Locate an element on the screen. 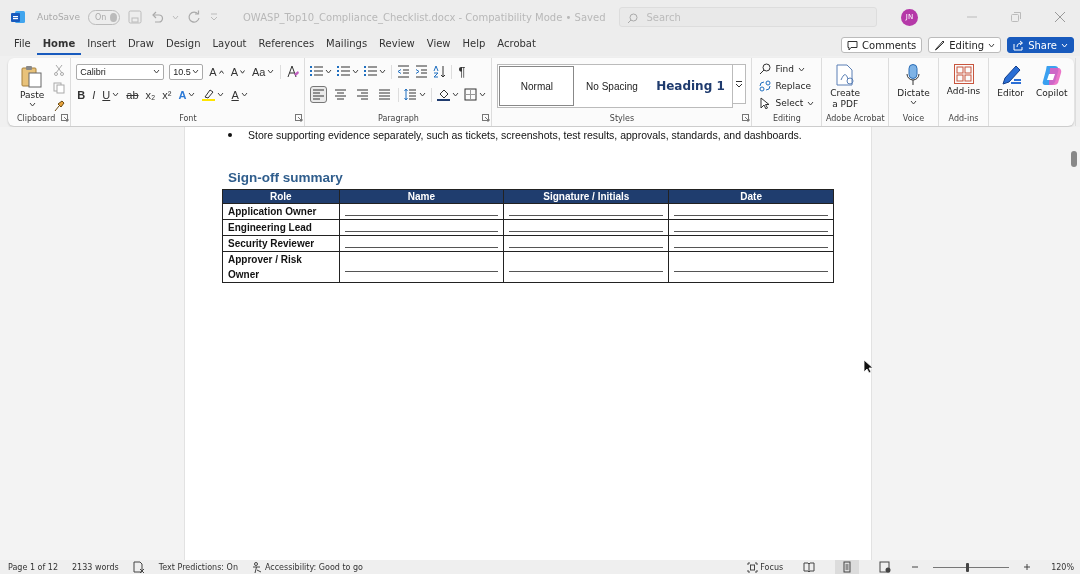  menu-tab: Acrobat is located at coordinates (516, 45).